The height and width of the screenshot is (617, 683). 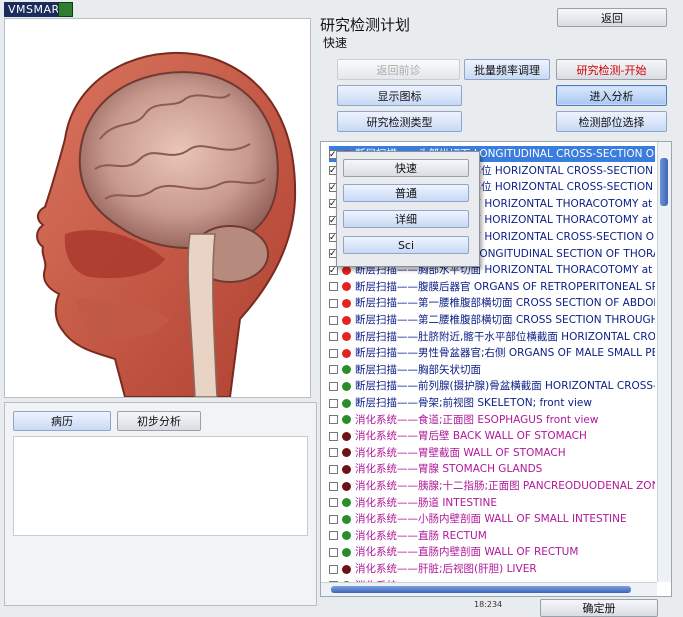 What do you see at coordinates (473, 403) in the screenshot?
I see `list-item-label: 断层扫描——骨架;前视图 SKELETON; front view` at bounding box center [473, 403].